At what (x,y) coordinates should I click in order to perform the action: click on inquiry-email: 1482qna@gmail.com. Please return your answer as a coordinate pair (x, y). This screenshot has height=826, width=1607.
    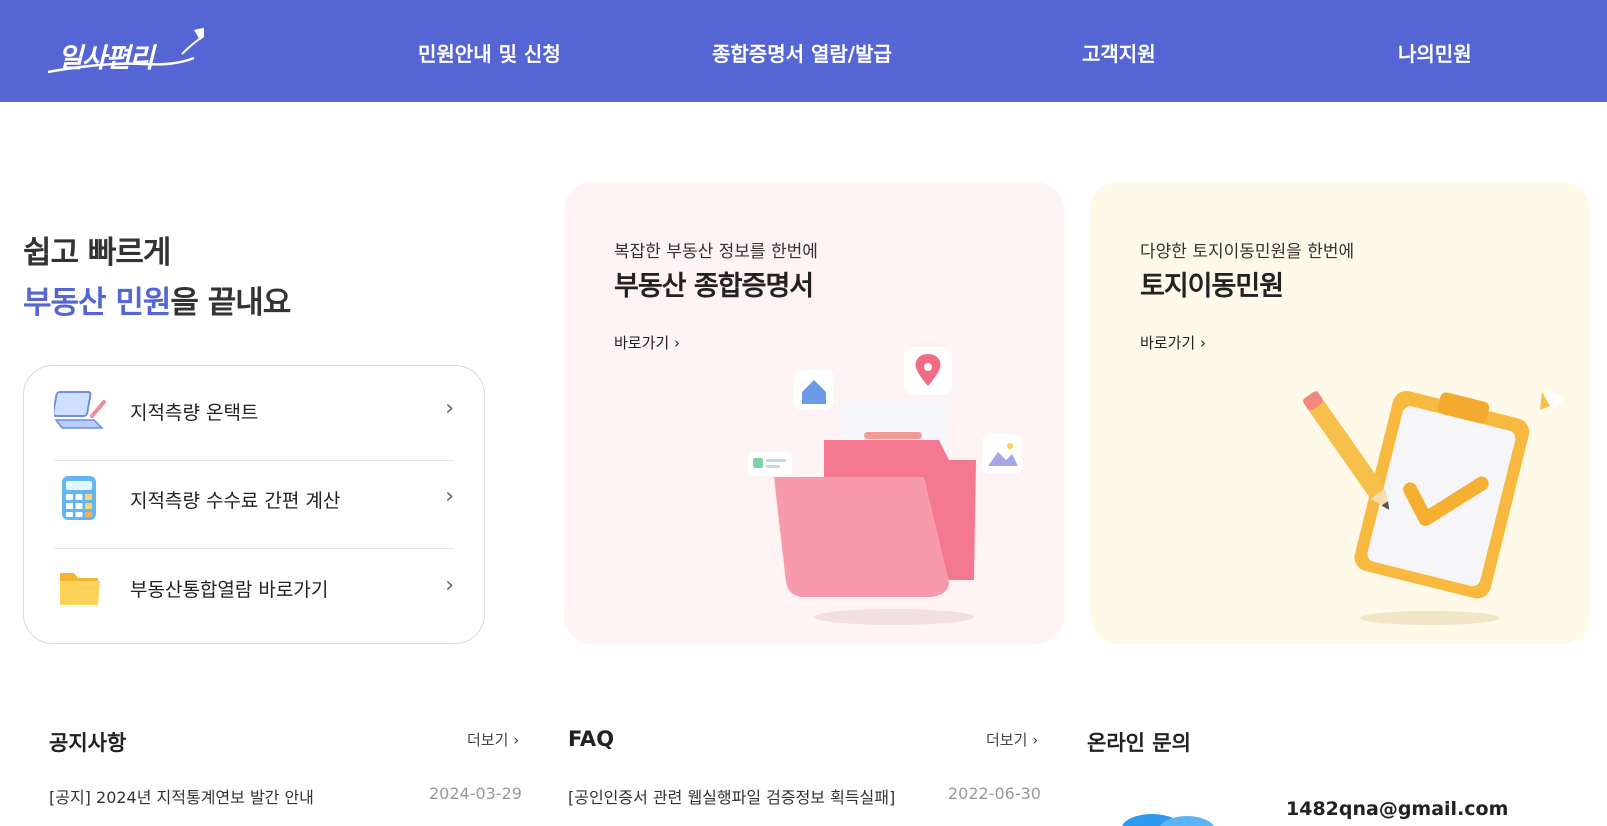
    Looking at the image, I should click on (1397, 809).